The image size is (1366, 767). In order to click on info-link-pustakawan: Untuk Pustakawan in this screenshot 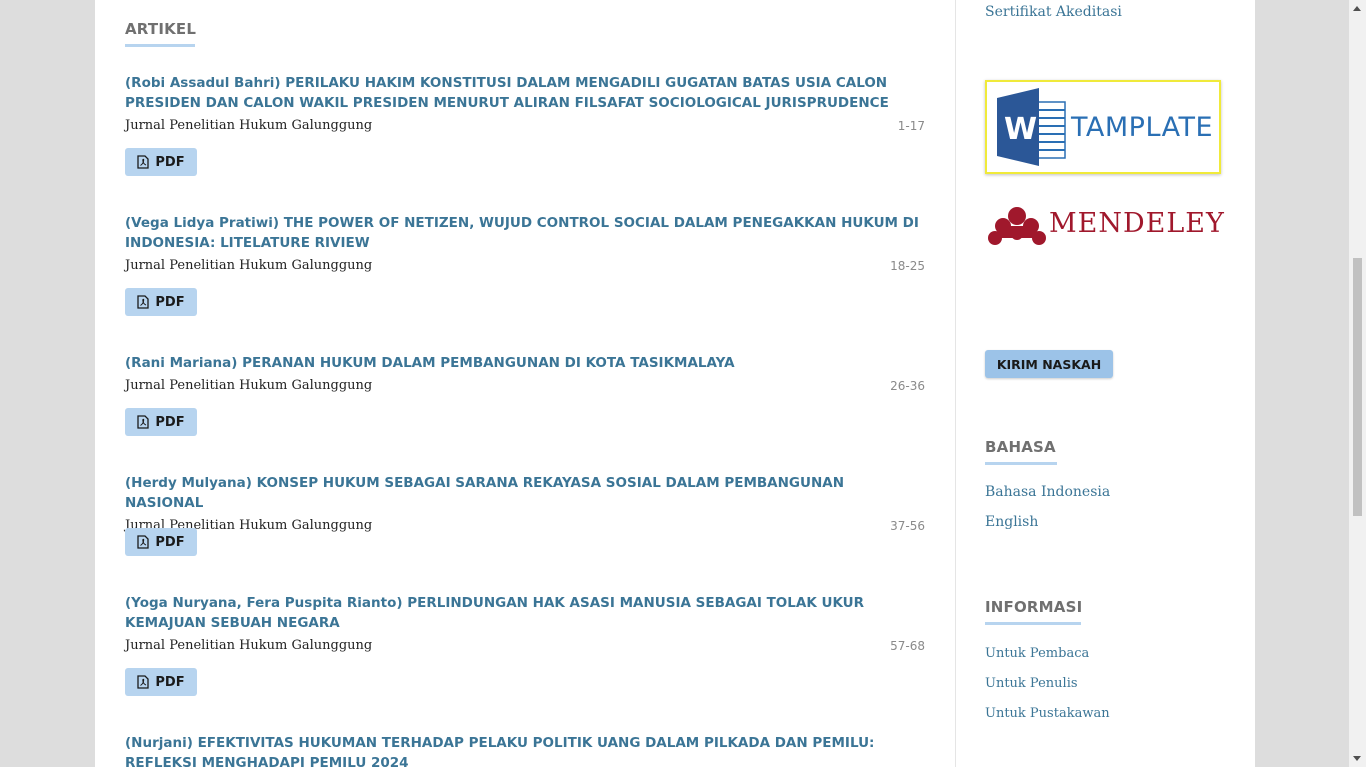, I will do `click(1047, 713)`.